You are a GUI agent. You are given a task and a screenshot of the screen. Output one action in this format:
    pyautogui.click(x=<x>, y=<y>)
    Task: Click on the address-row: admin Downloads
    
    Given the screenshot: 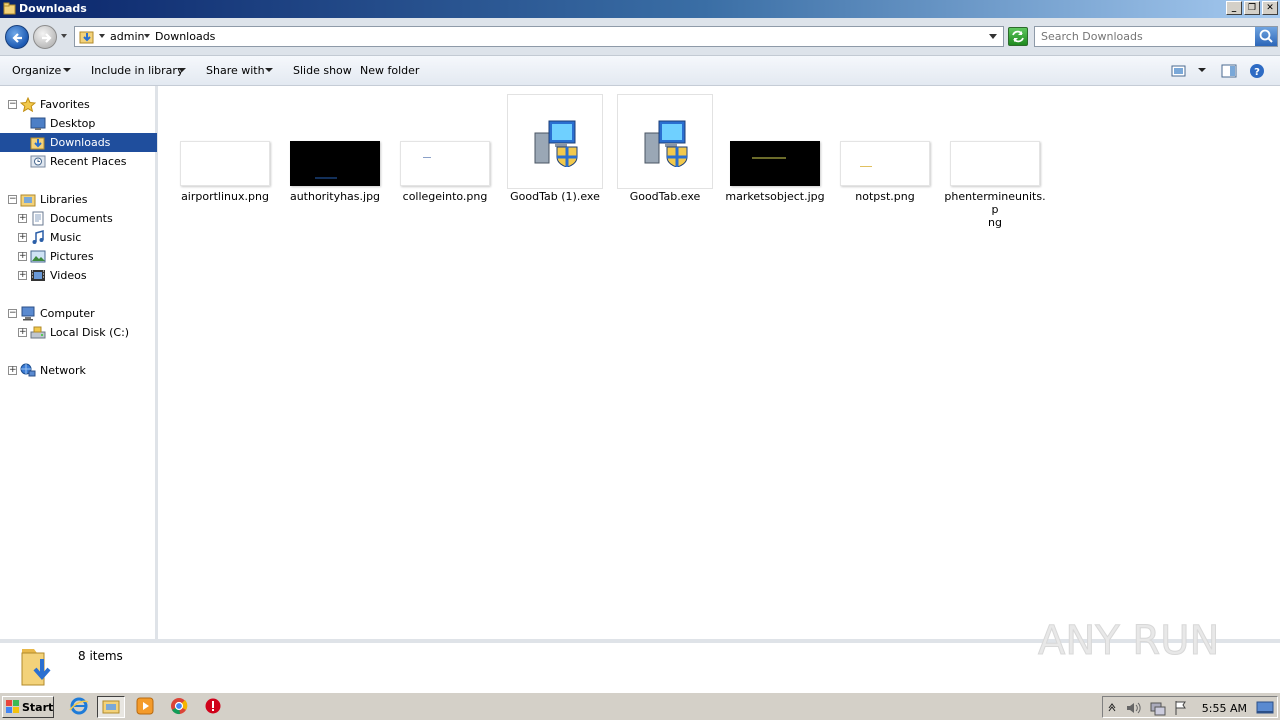 What is the action you would take?
    pyautogui.click(x=640, y=37)
    